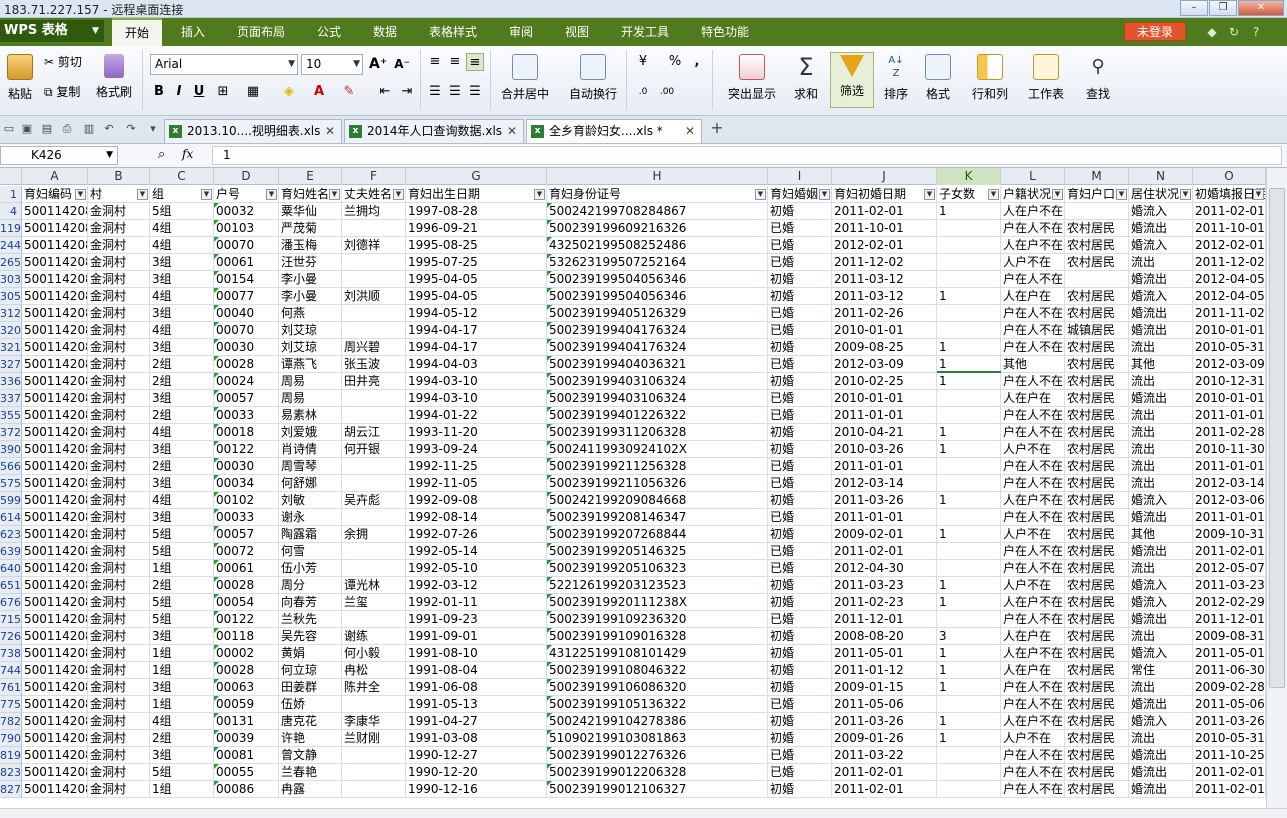 Image resolution: width=1287 pixels, height=818 pixels. Describe the element at coordinates (1097, 330) in the screenshot. I see `table-cell: 城镇居民` at that location.